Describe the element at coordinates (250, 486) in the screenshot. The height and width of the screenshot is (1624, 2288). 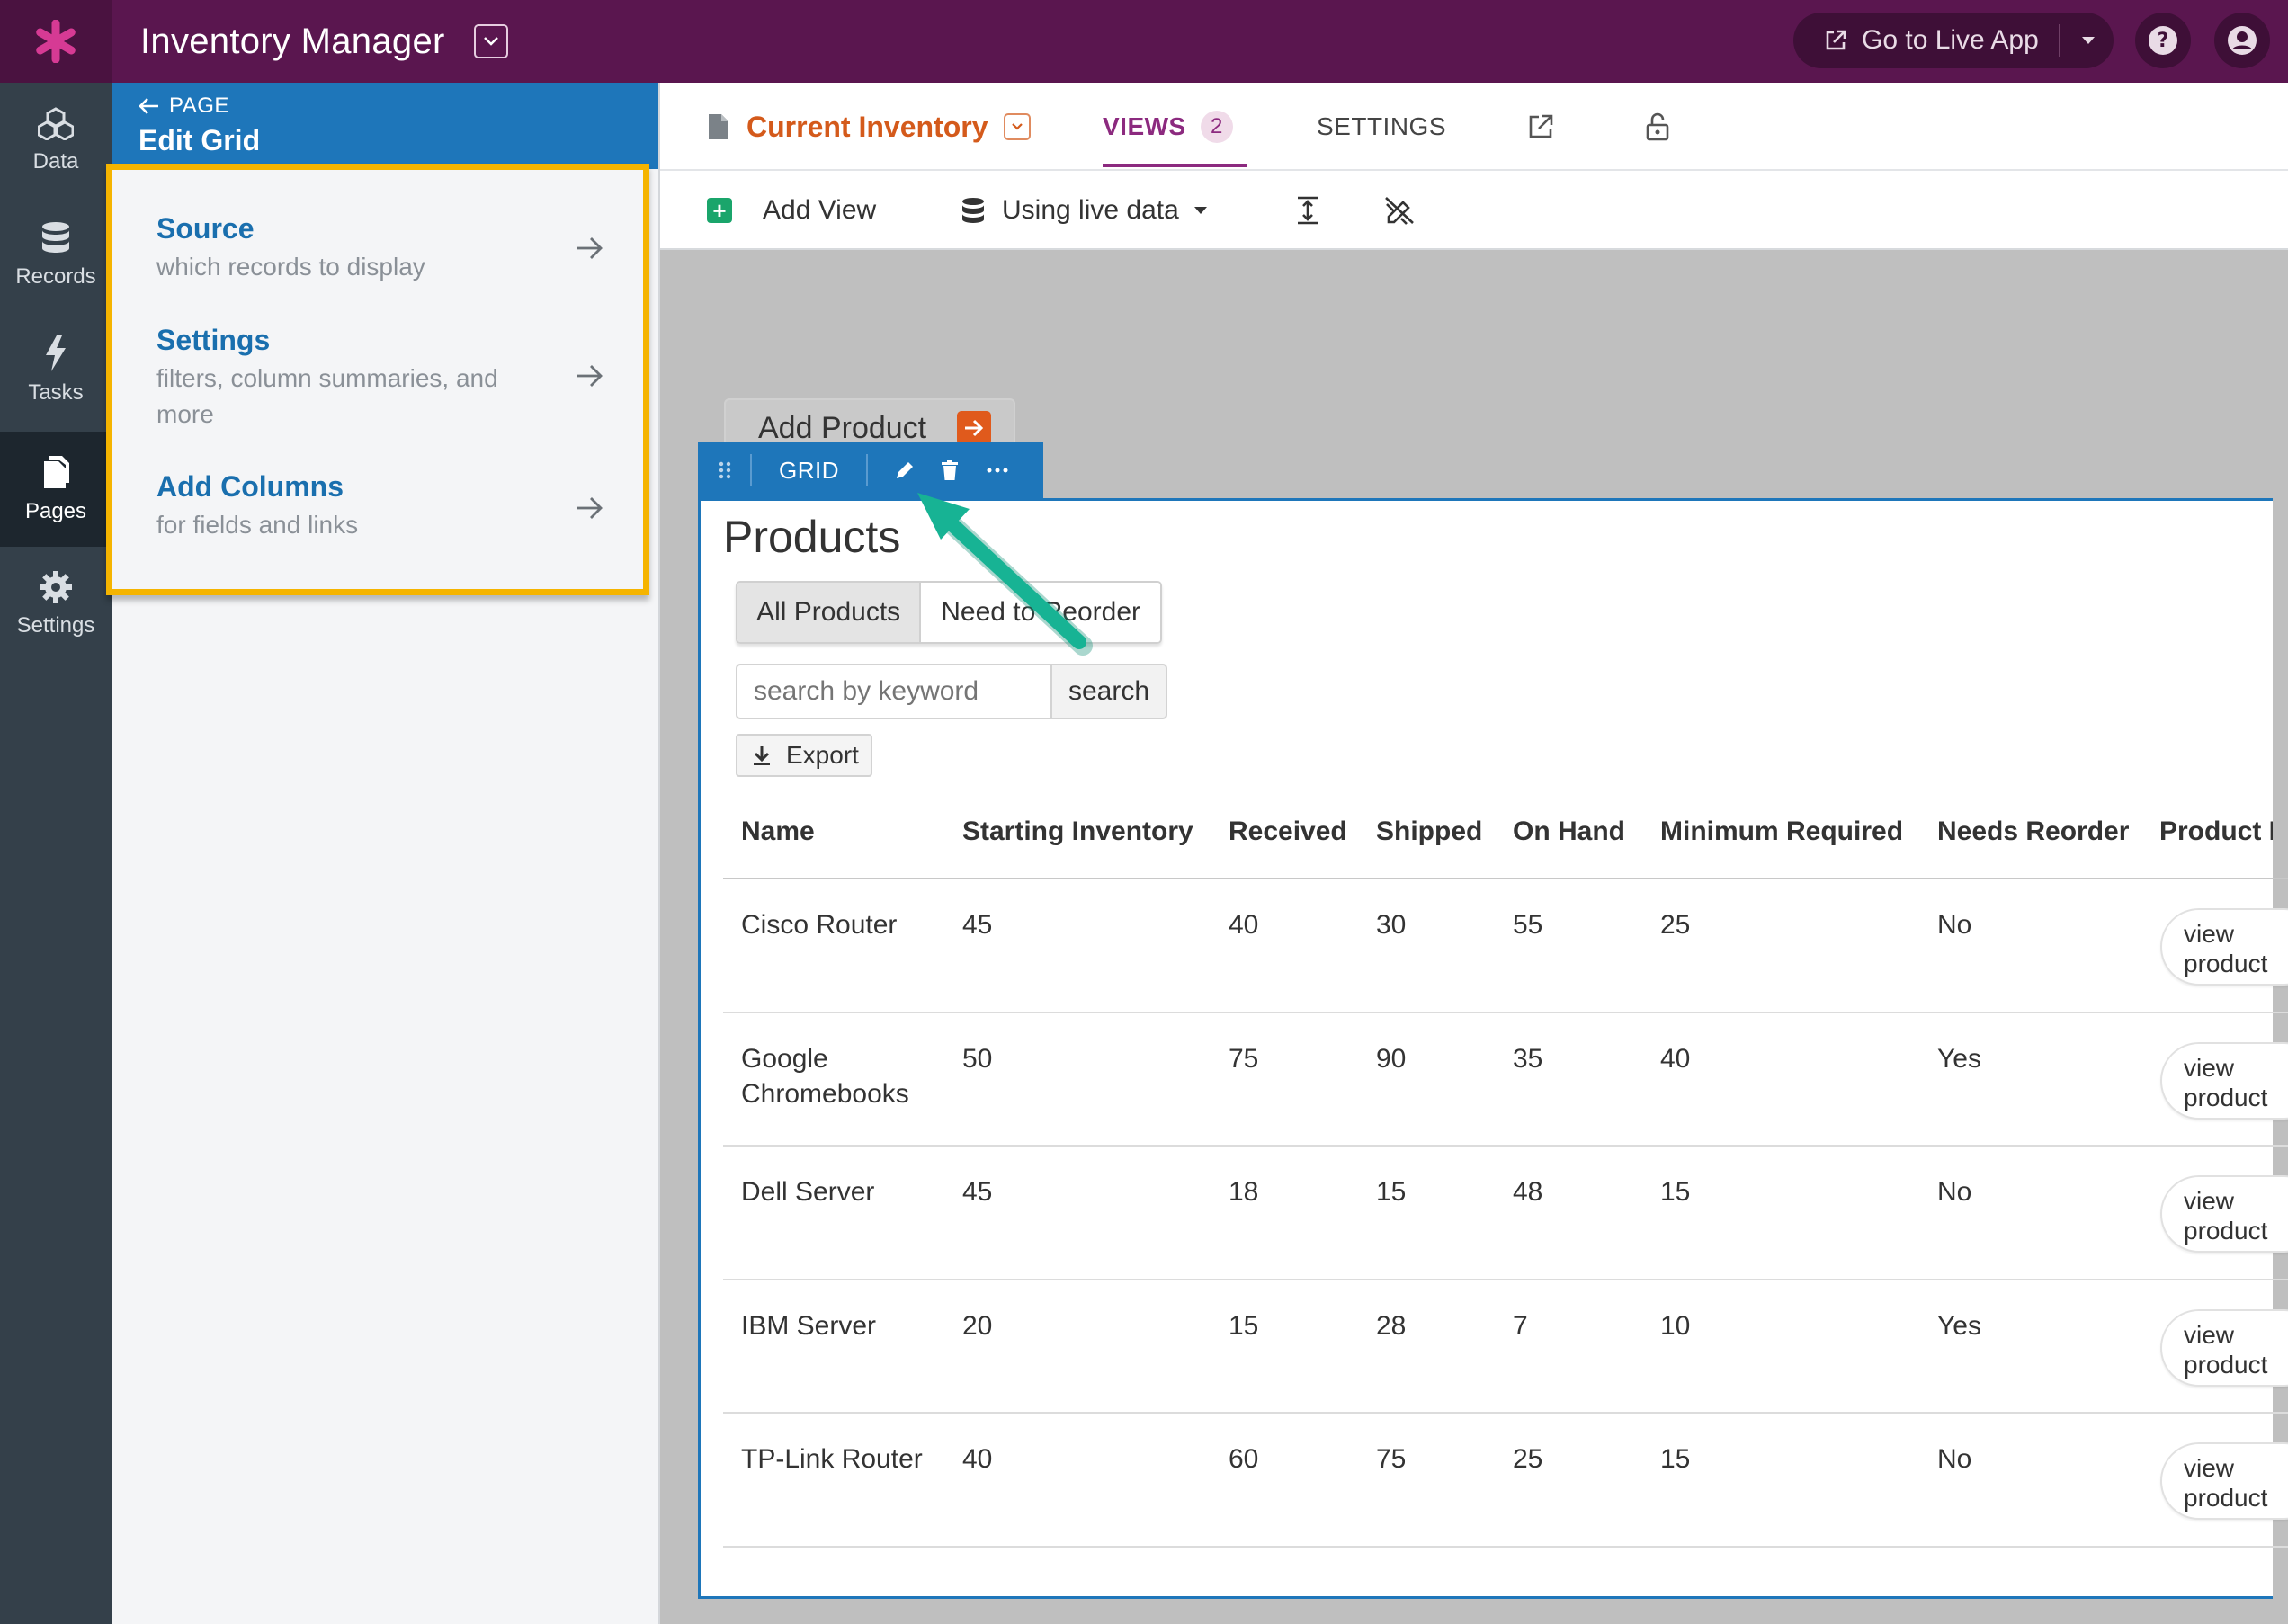
I see `add-columns-link-title: Add Columns` at that location.